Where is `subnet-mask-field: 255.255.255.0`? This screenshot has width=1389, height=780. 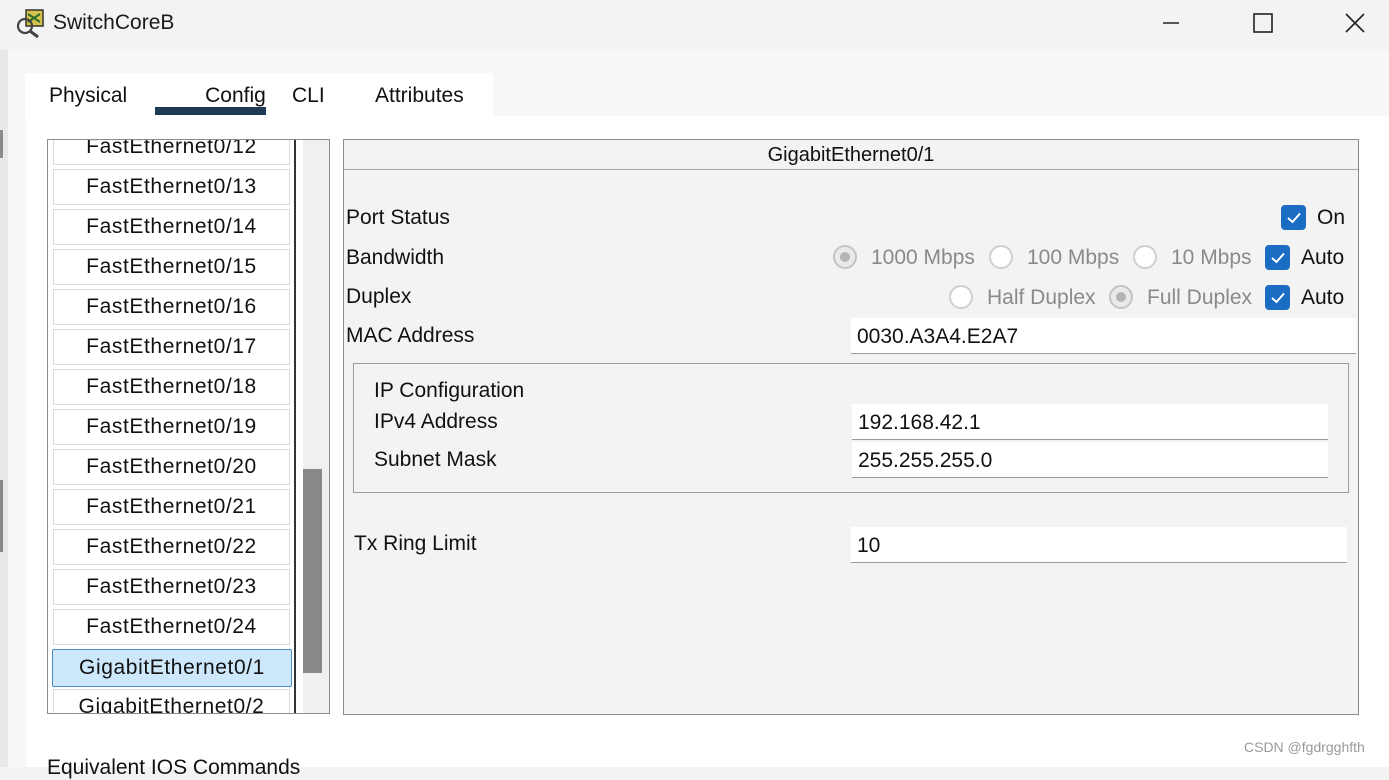 subnet-mask-field: 255.255.255.0 is located at coordinates (1090, 460).